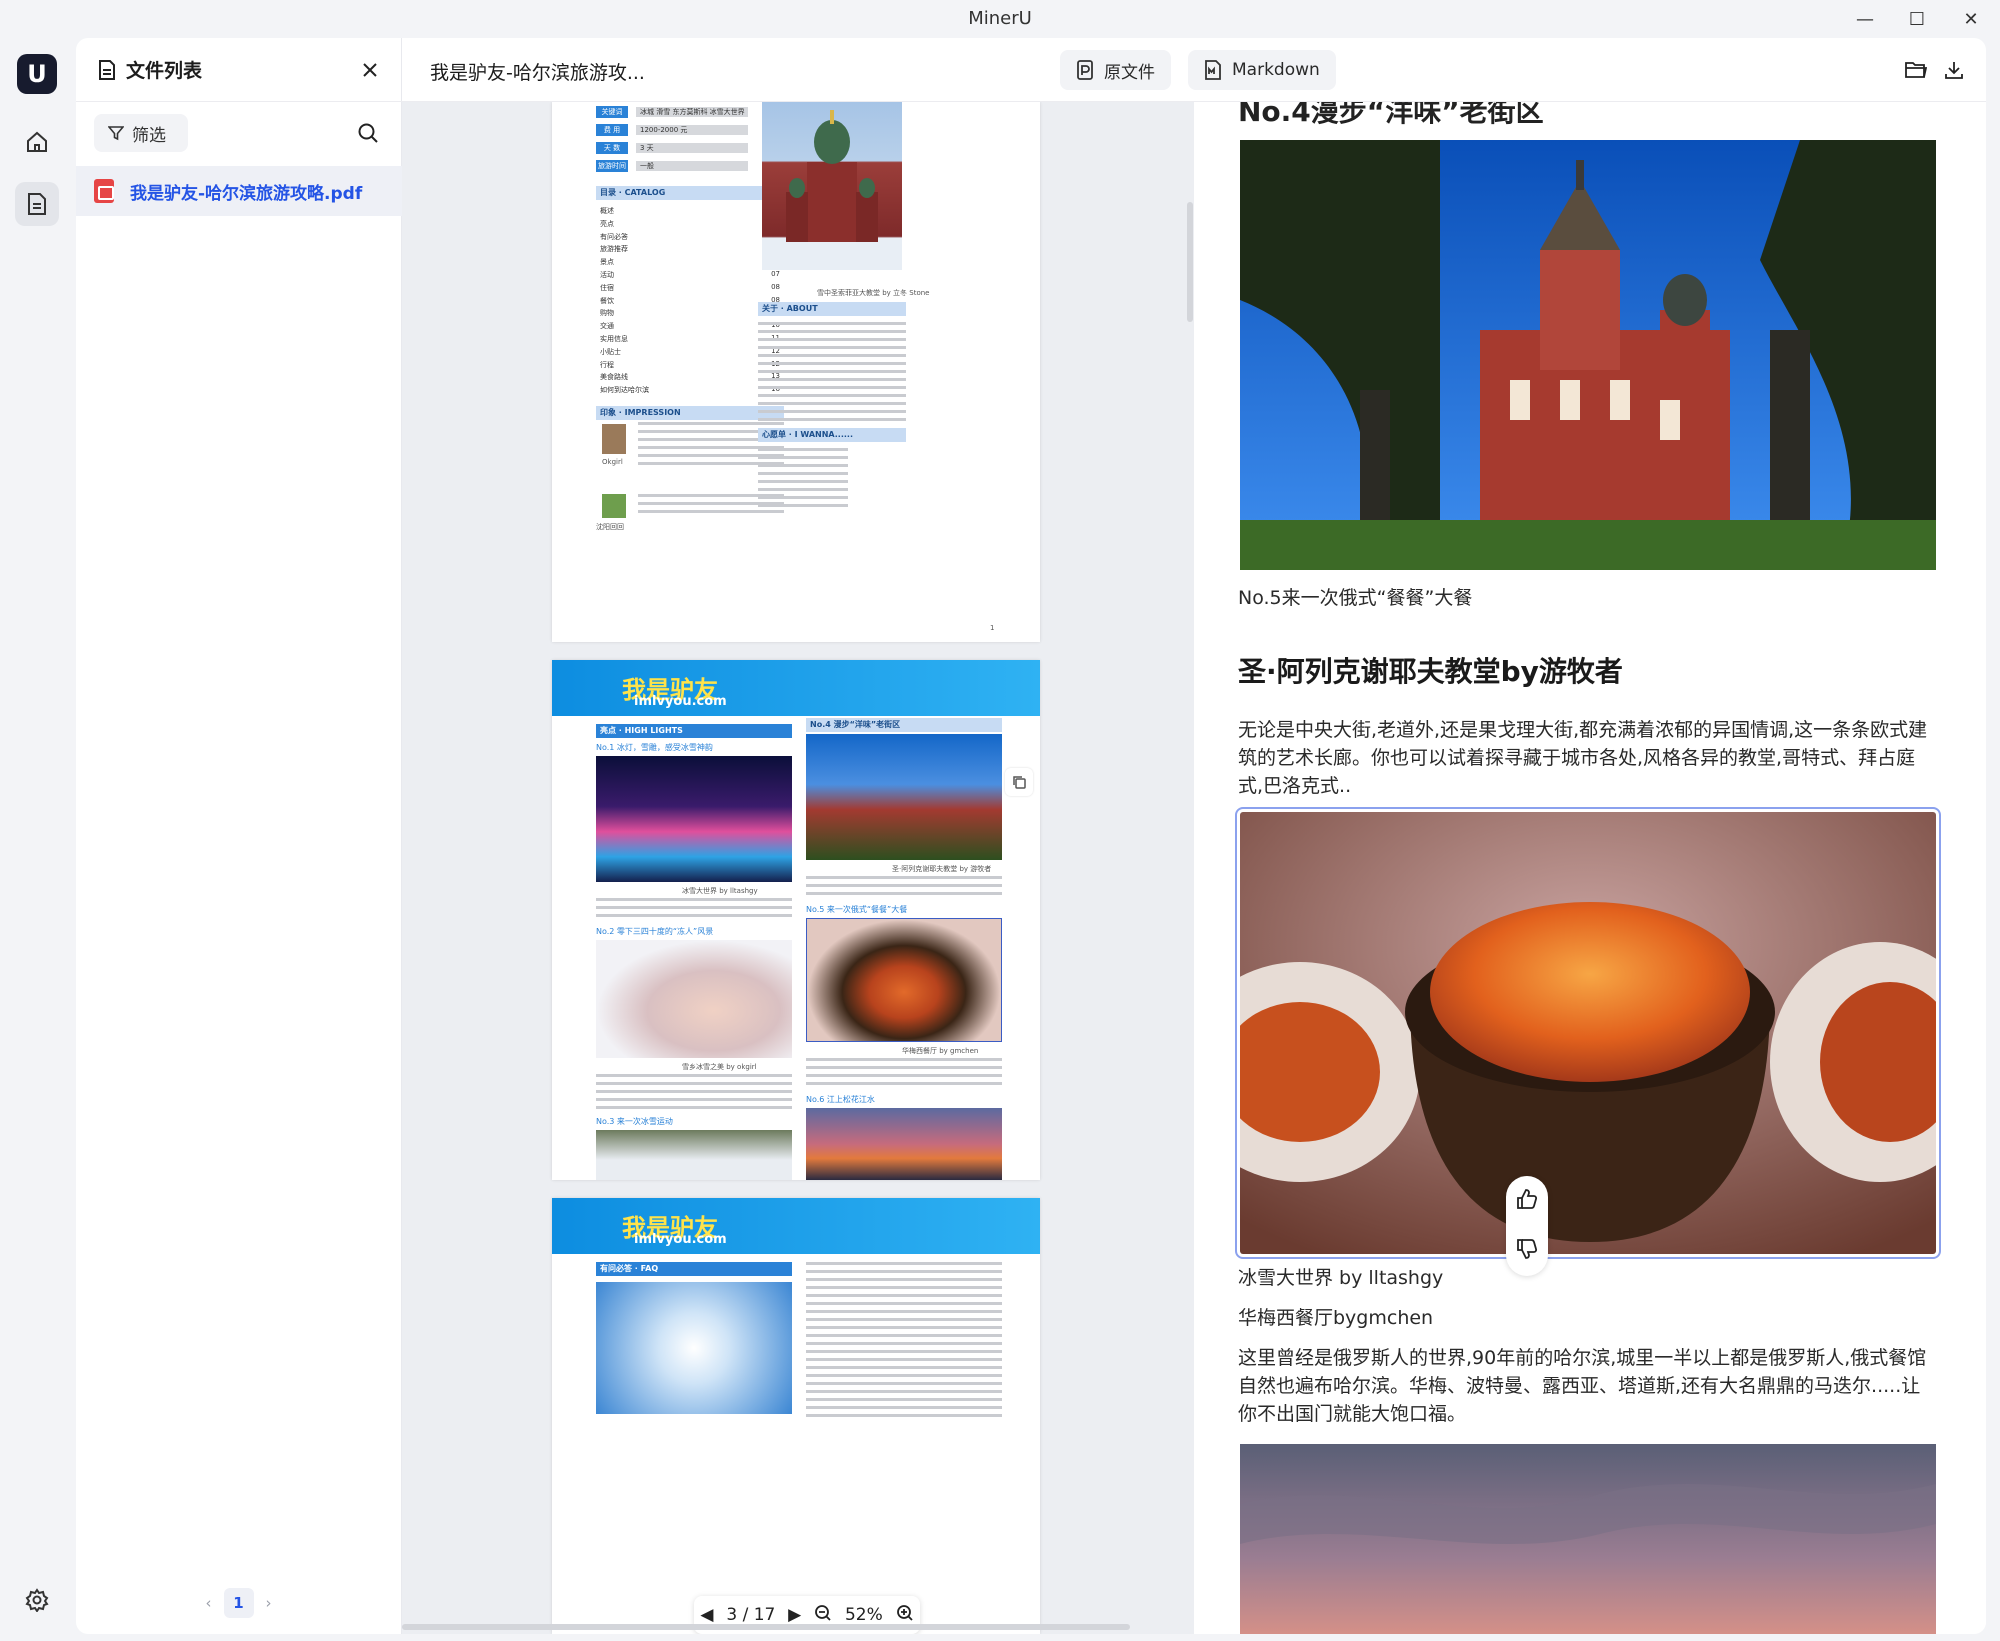  Describe the element at coordinates (610, 527) in the screenshot. I see `user-name: 沈阳回回` at that location.